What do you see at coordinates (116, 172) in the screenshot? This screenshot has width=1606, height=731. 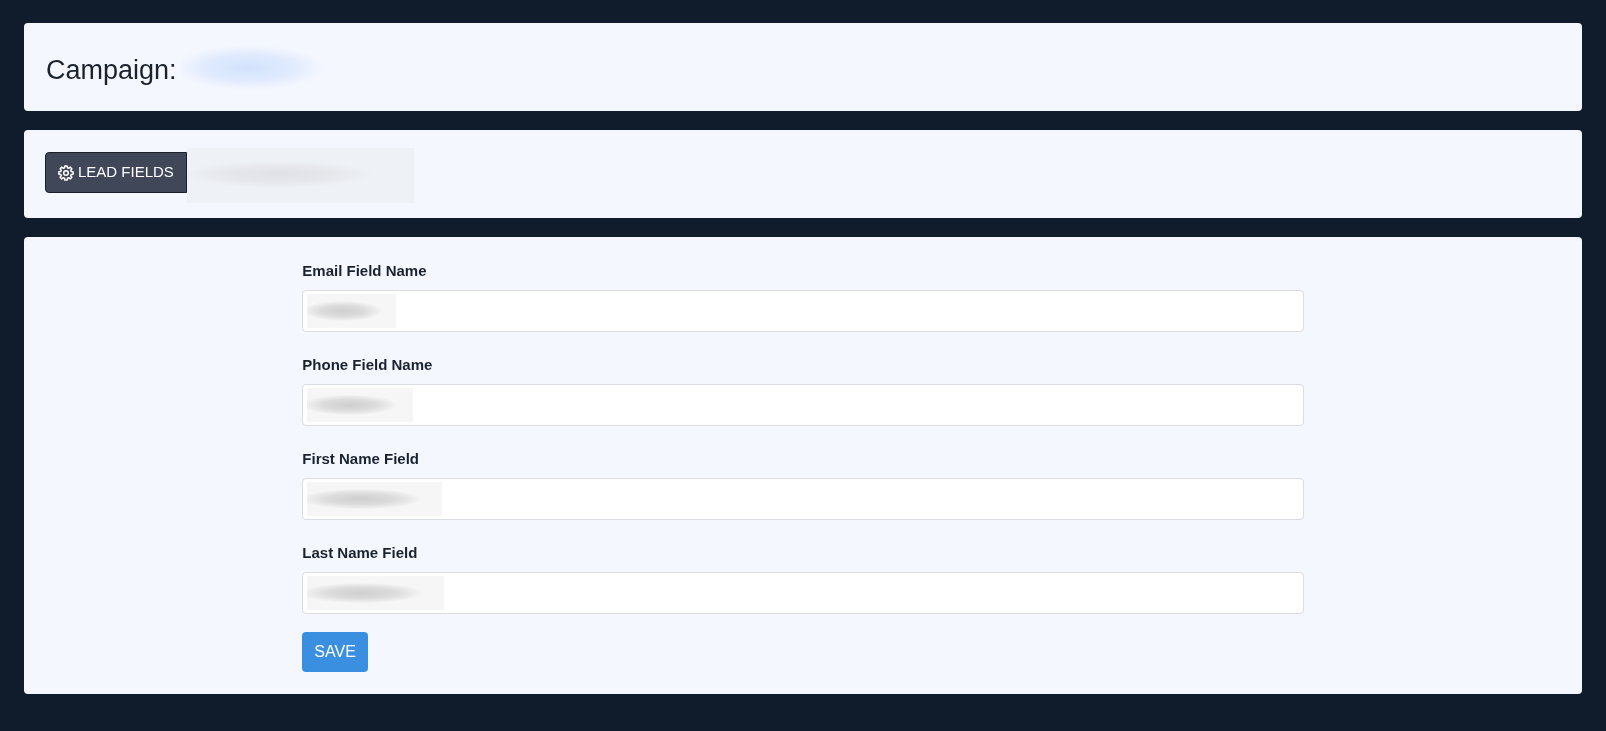 I see `lead-fields-tab: LEAD FIELDS` at bounding box center [116, 172].